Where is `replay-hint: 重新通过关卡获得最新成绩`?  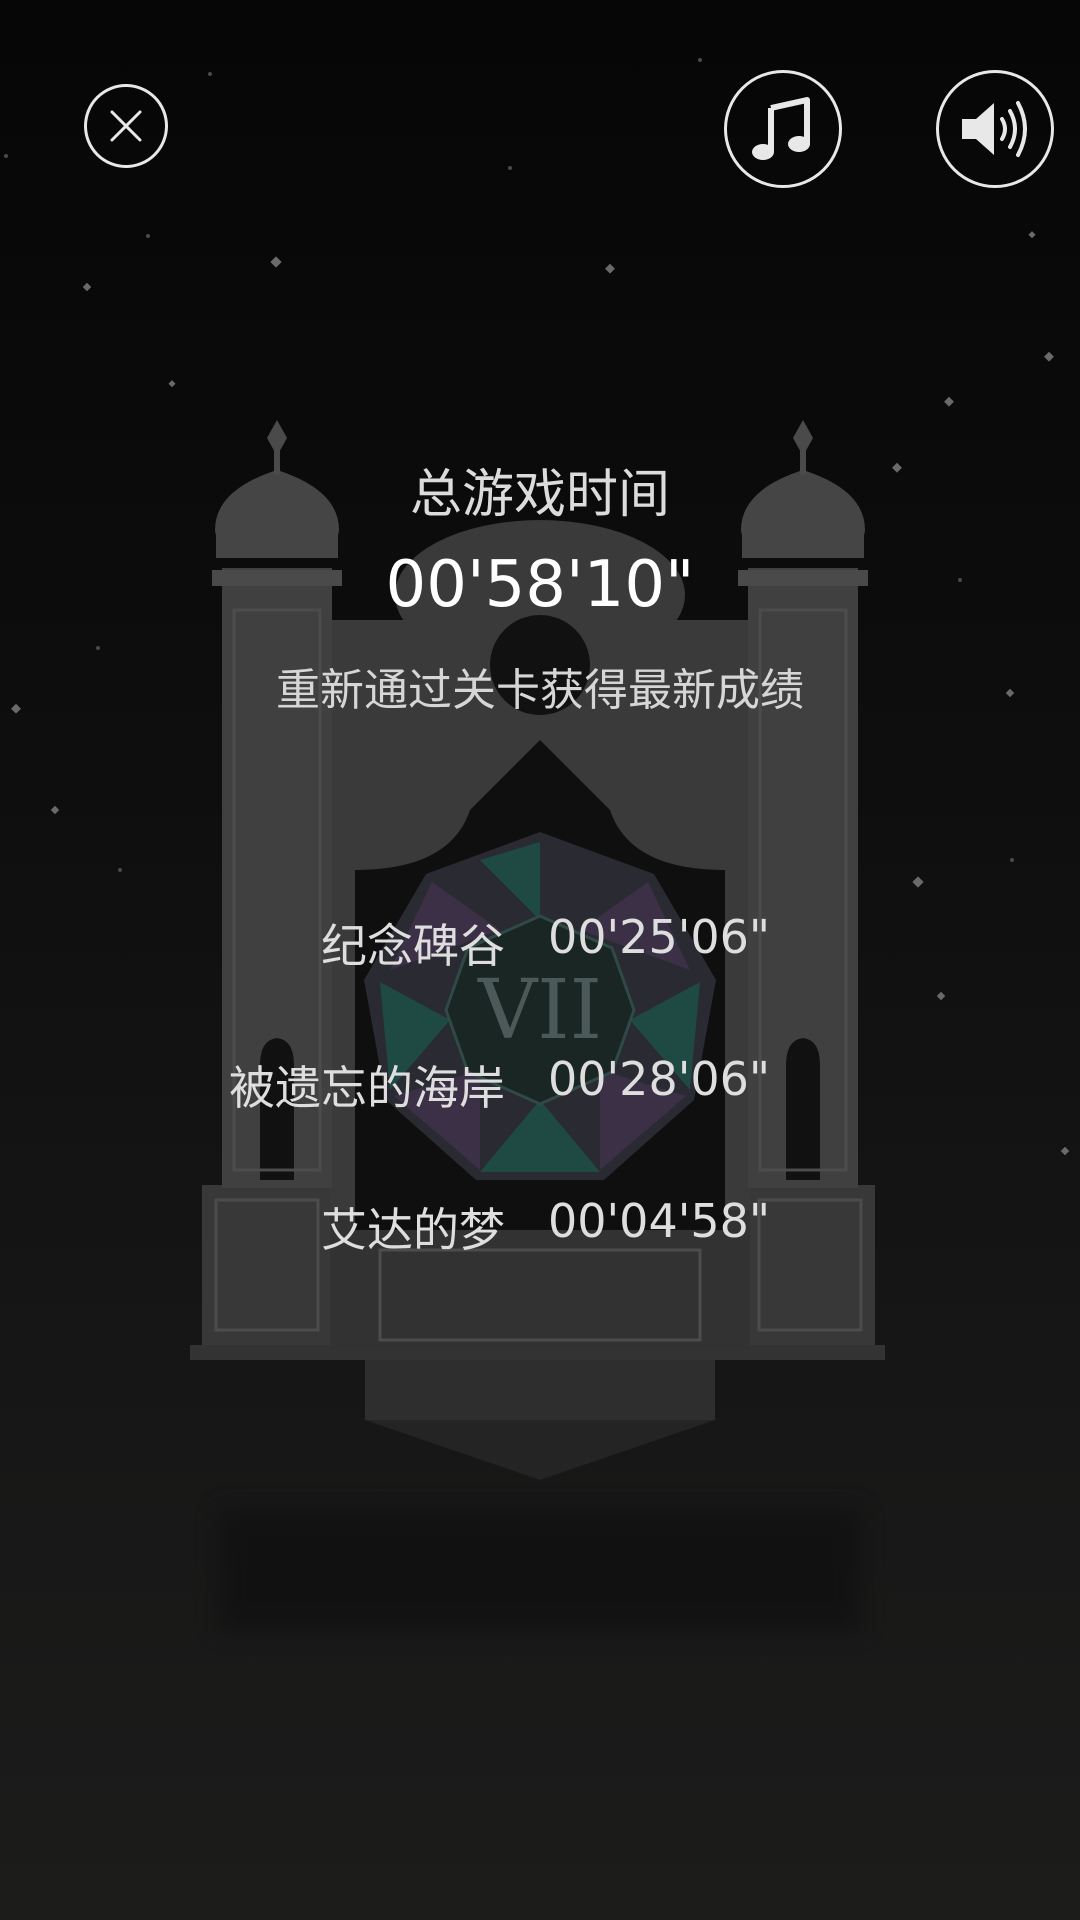 replay-hint: 重新通过关卡获得最新成绩 is located at coordinates (540, 690).